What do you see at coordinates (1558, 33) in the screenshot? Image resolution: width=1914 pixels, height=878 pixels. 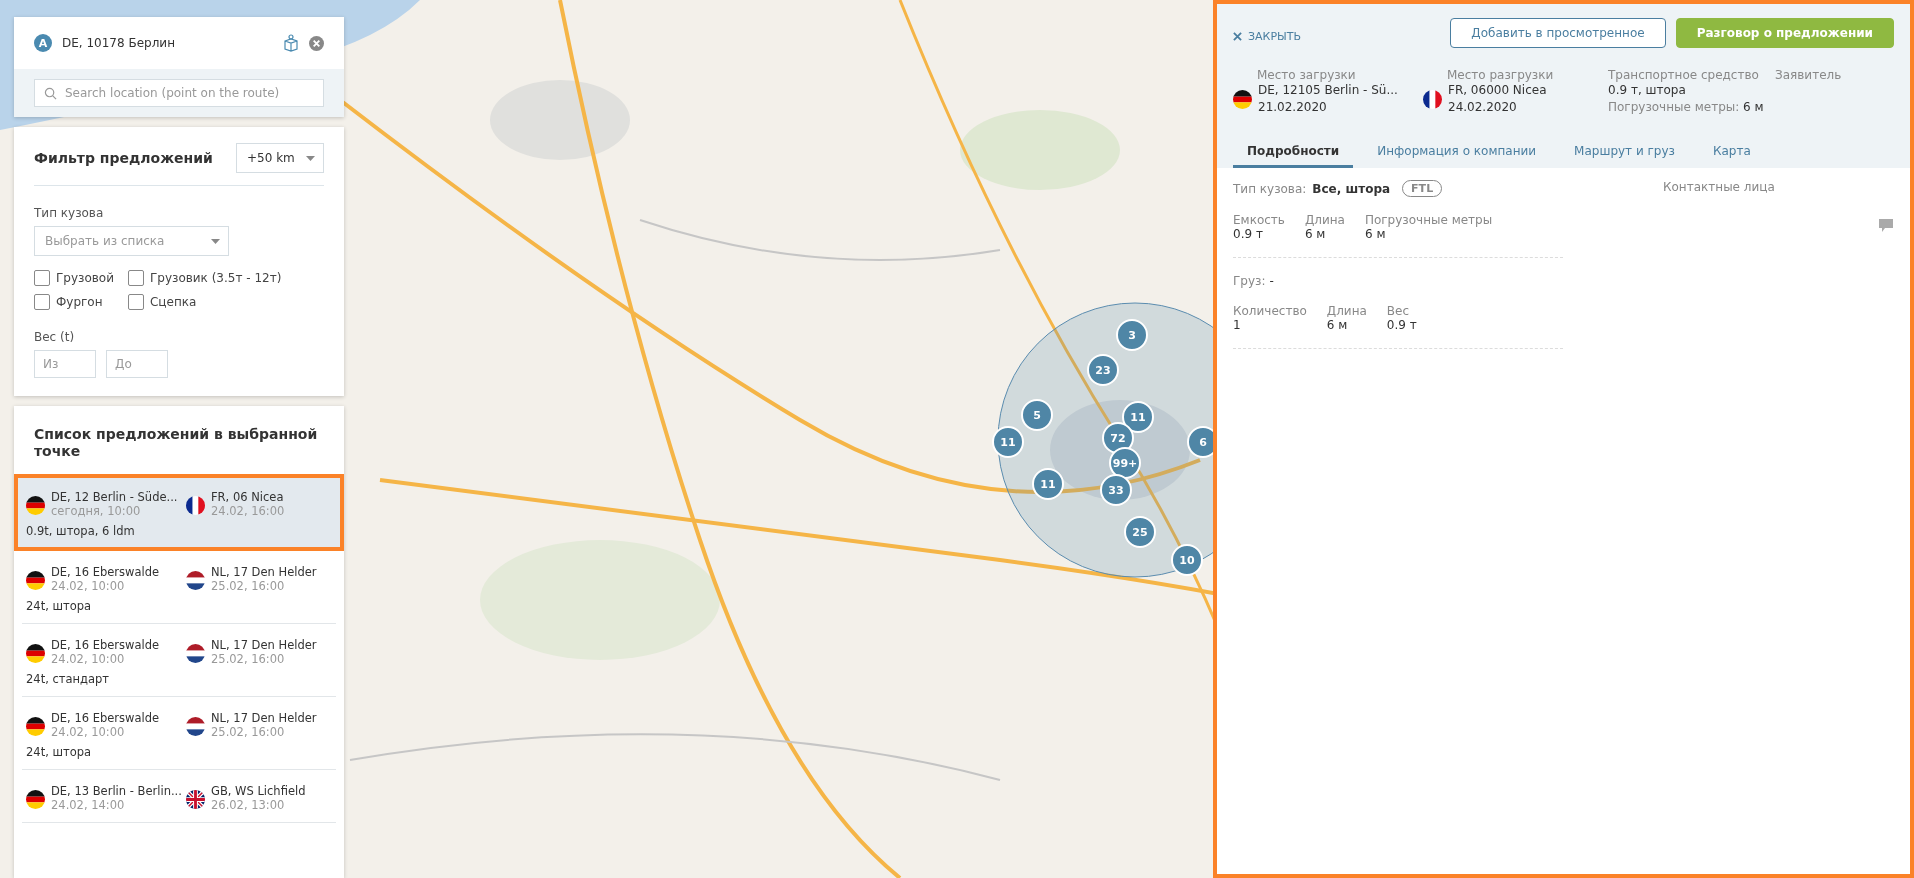 I see `add-viewed-button: Добавить в просмотренное` at bounding box center [1558, 33].